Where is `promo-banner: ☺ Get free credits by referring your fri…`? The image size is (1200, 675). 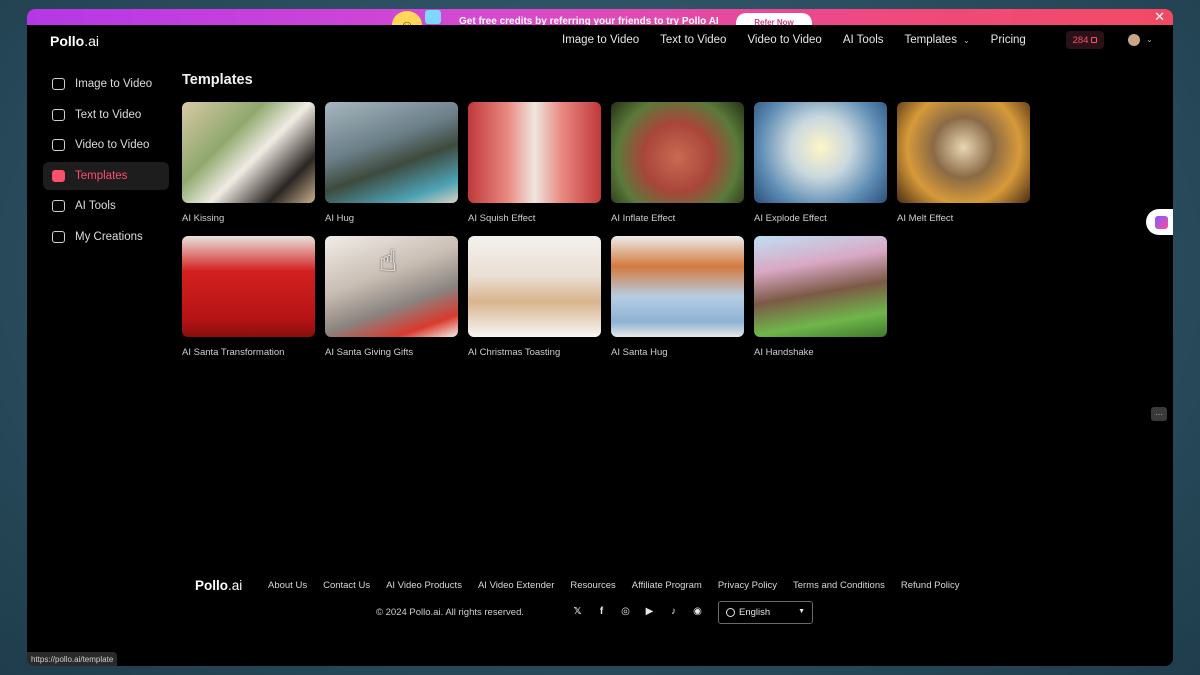
promo-banner: ☺ Get free credits by referring your fri… is located at coordinates (600, 17).